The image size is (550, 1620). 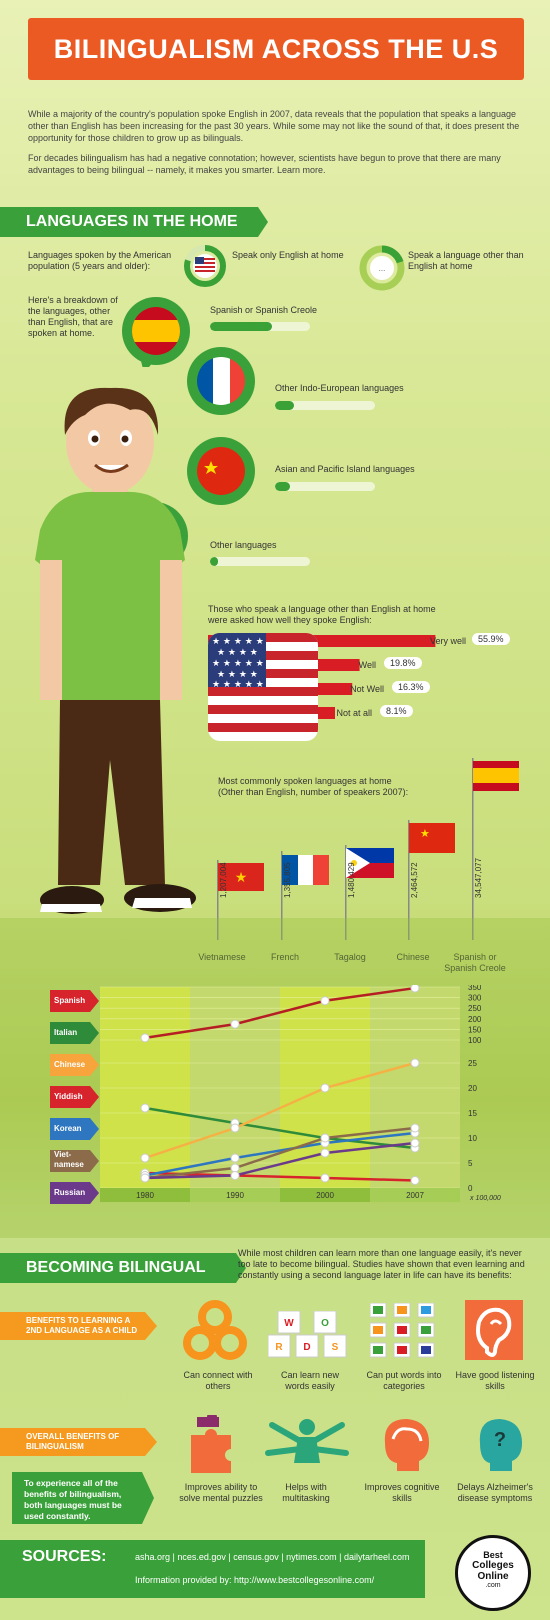 I want to click on group-bar-indo-european, so click(x=325, y=405).